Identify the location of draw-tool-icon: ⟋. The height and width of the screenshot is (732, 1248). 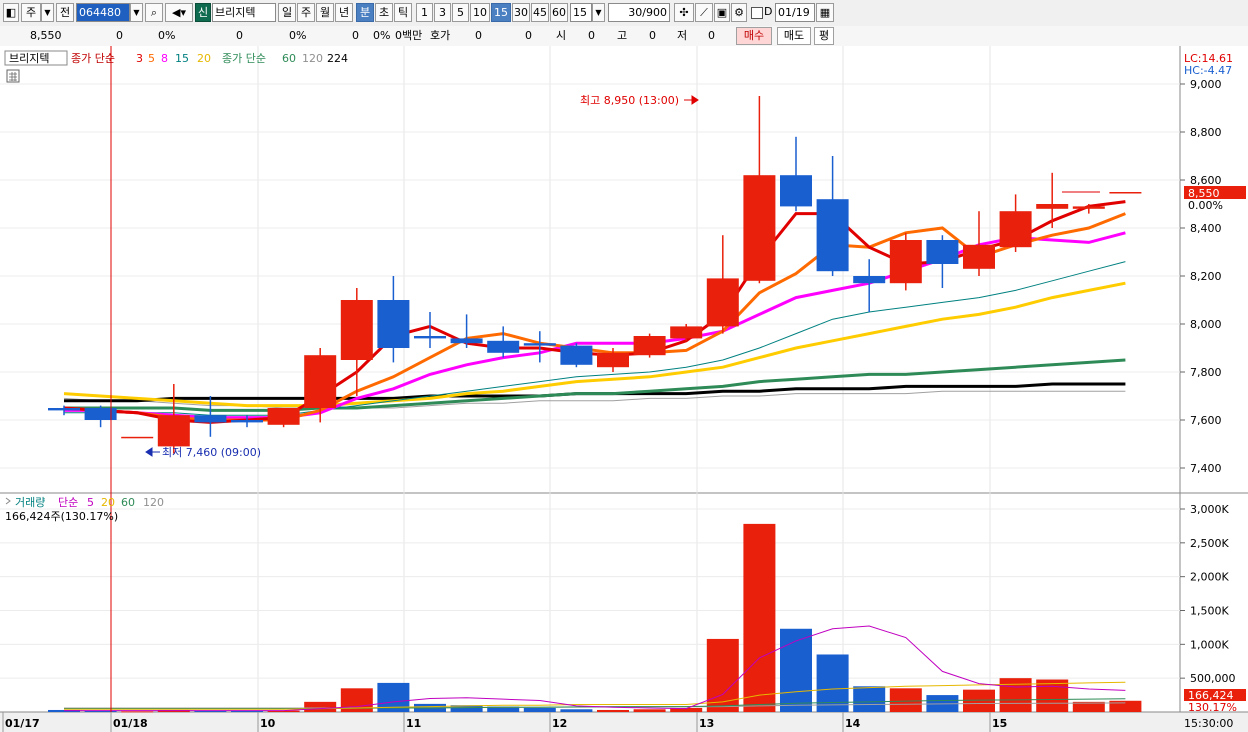
(704, 12).